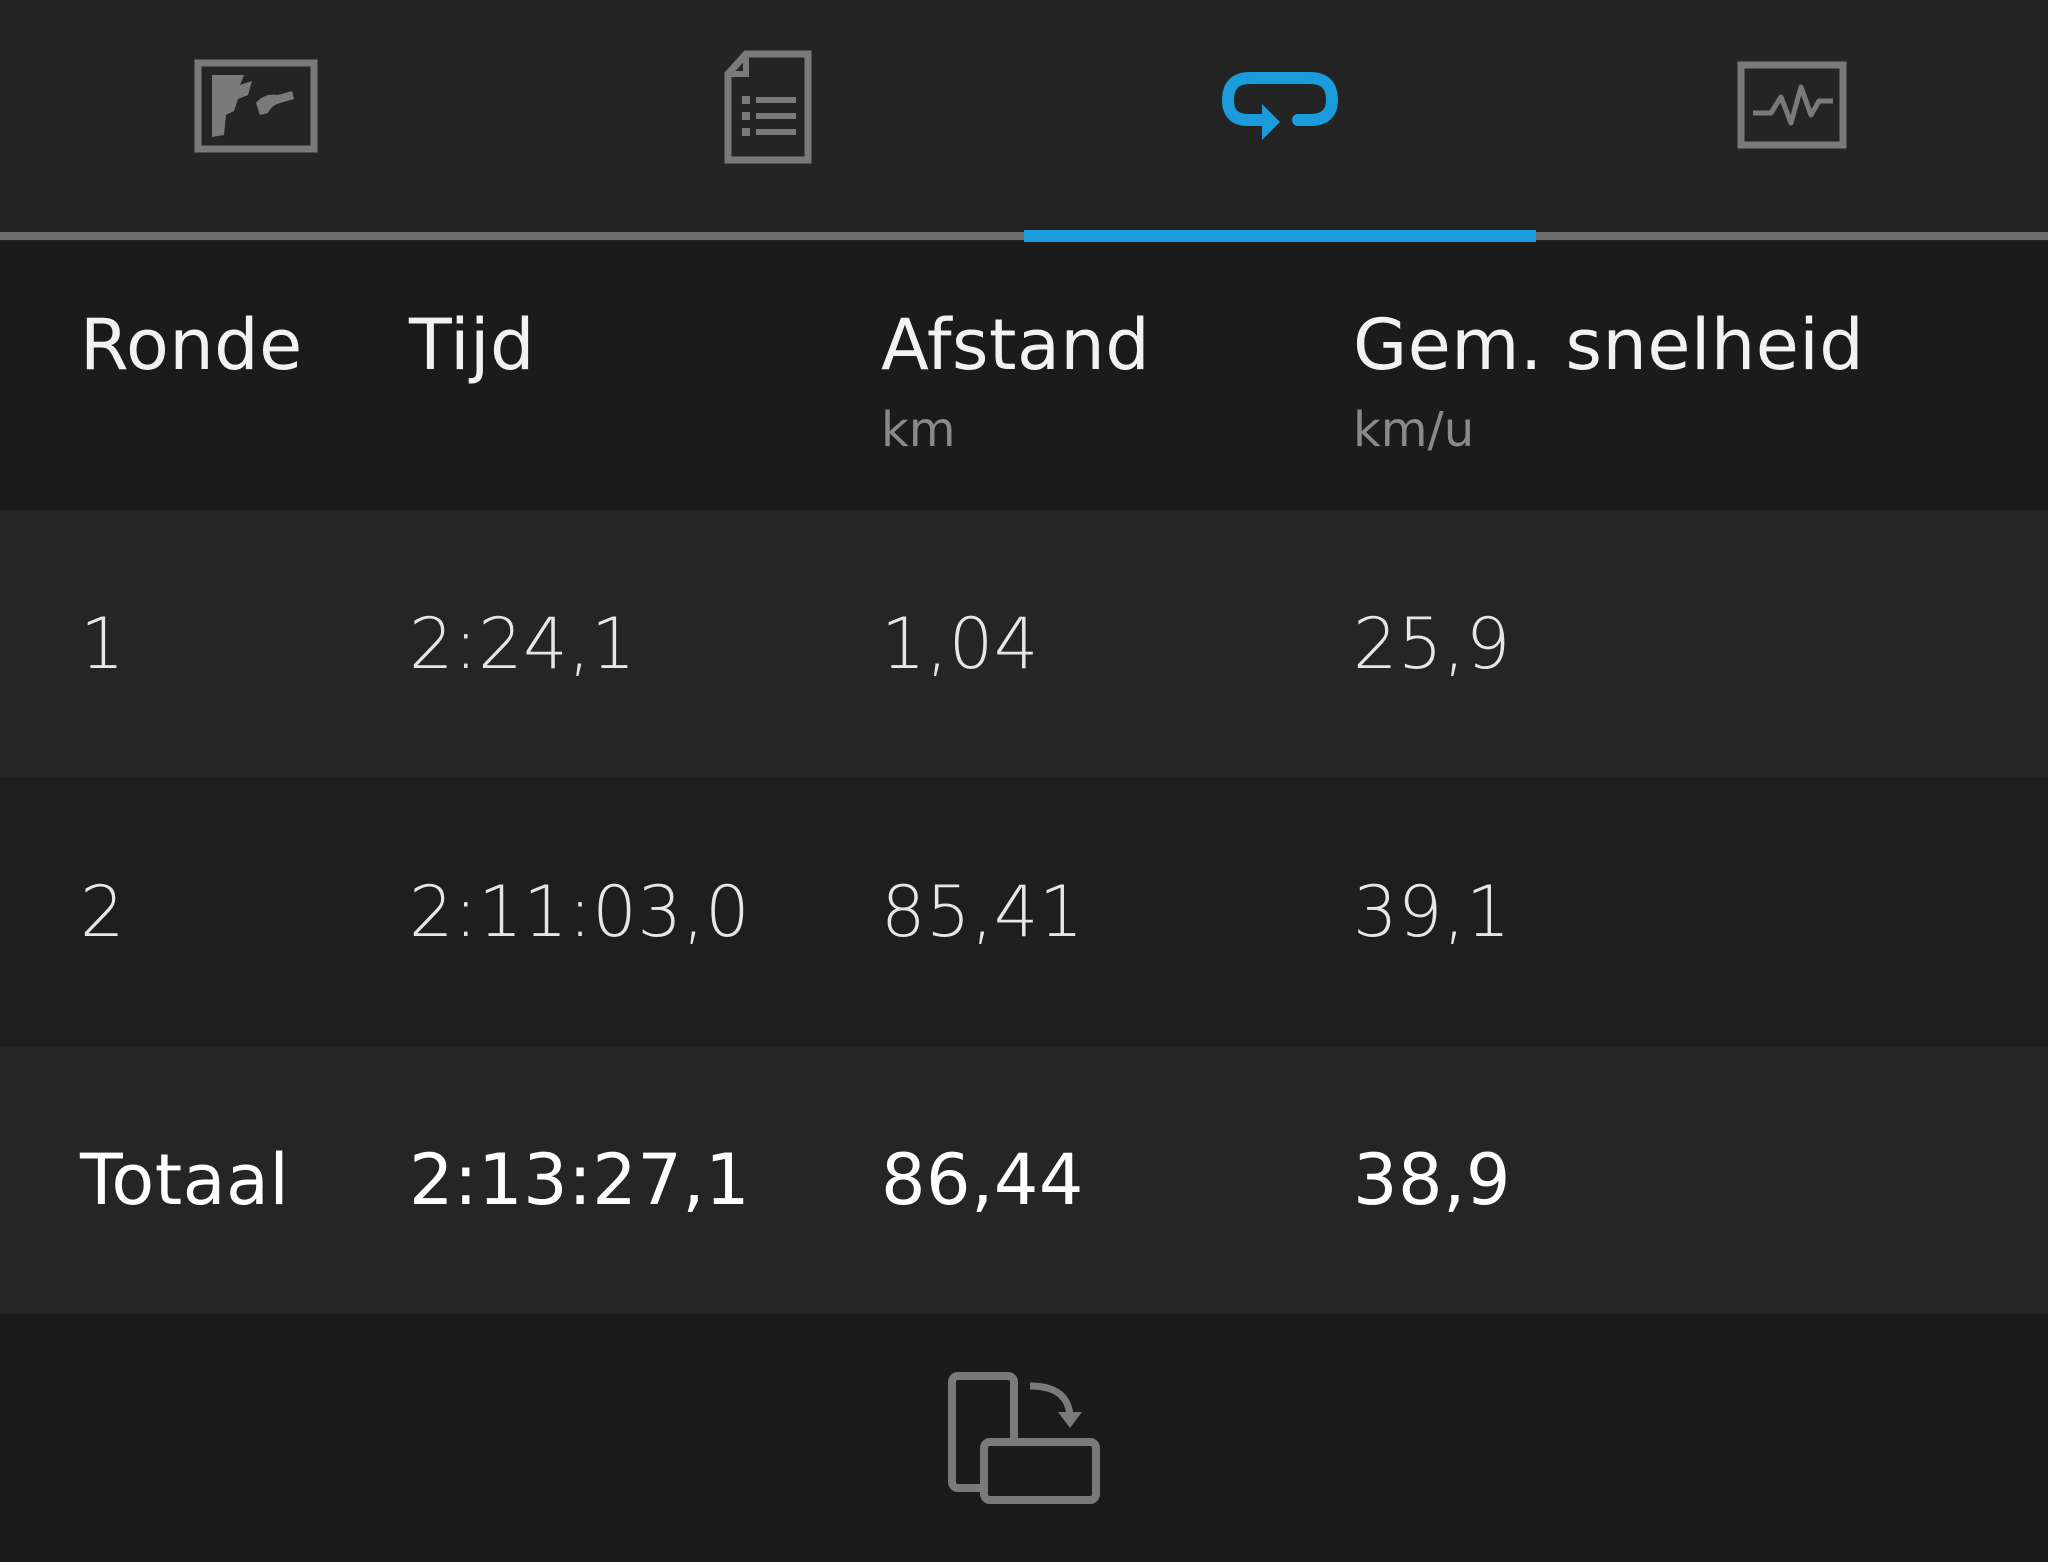  I want to click on total-distance: 86,44, so click(982, 1180).